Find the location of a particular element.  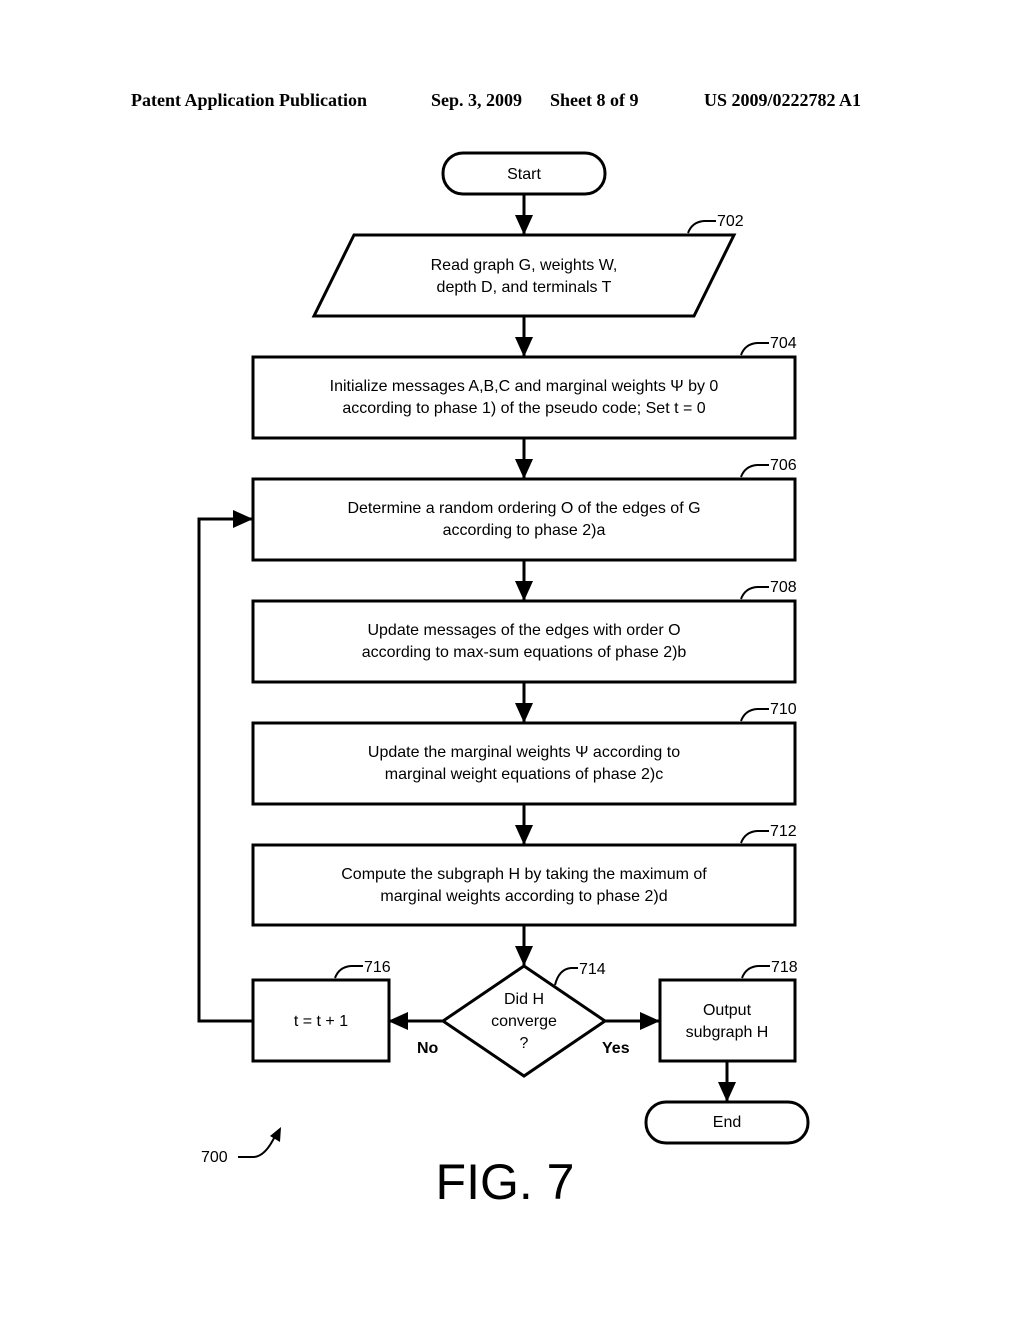

step-718-line1: Output is located at coordinates (727, 1010).